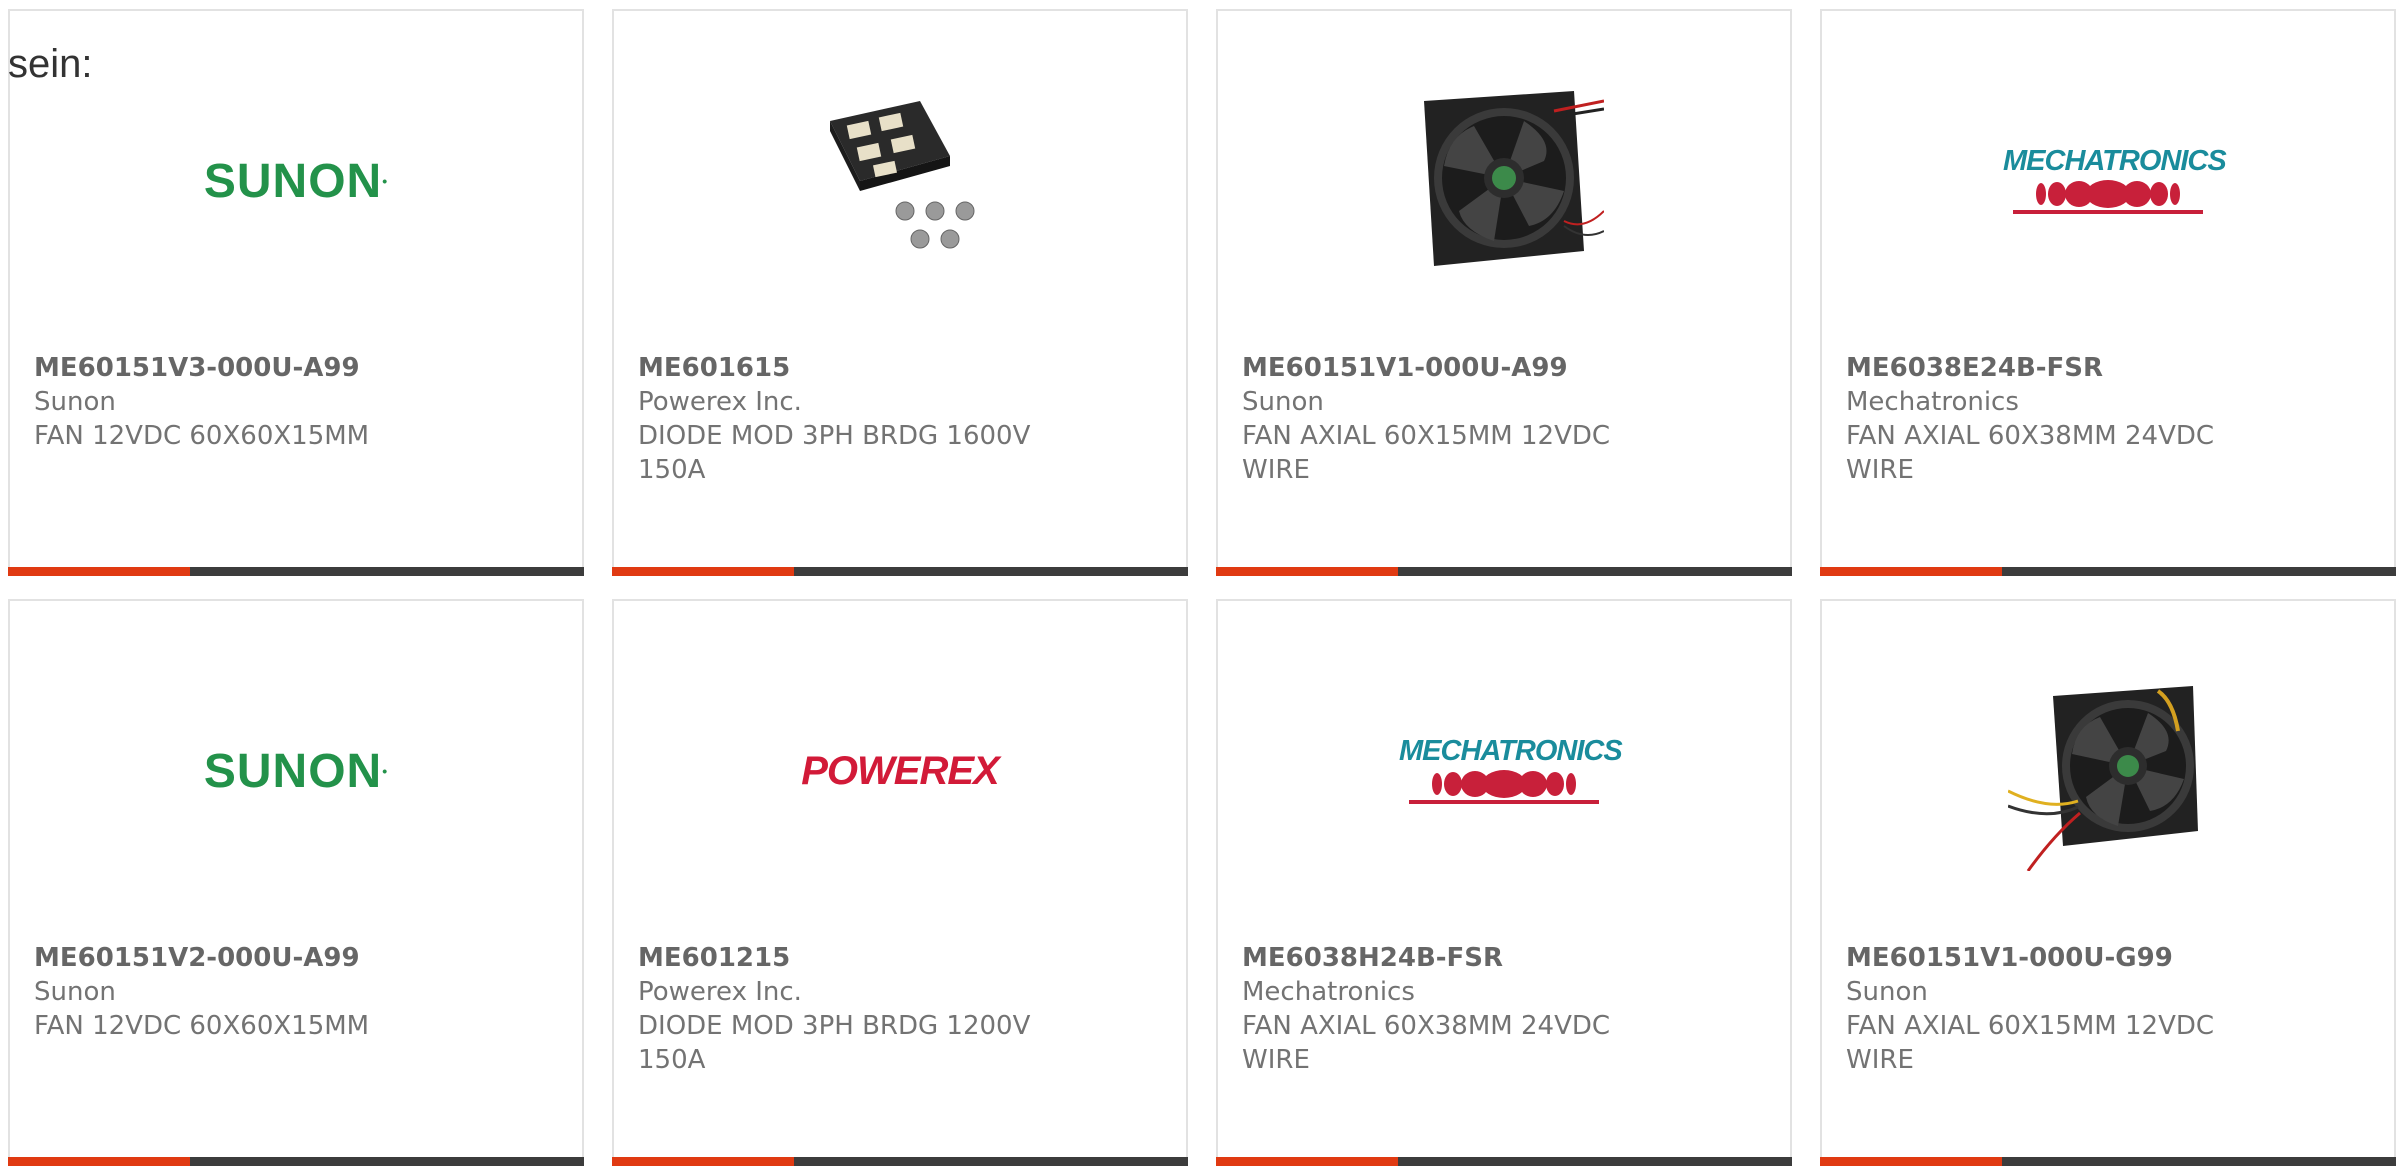 The height and width of the screenshot is (1166, 2400). I want to click on powerex-logo-text: POWEREX, so click(900, 770).